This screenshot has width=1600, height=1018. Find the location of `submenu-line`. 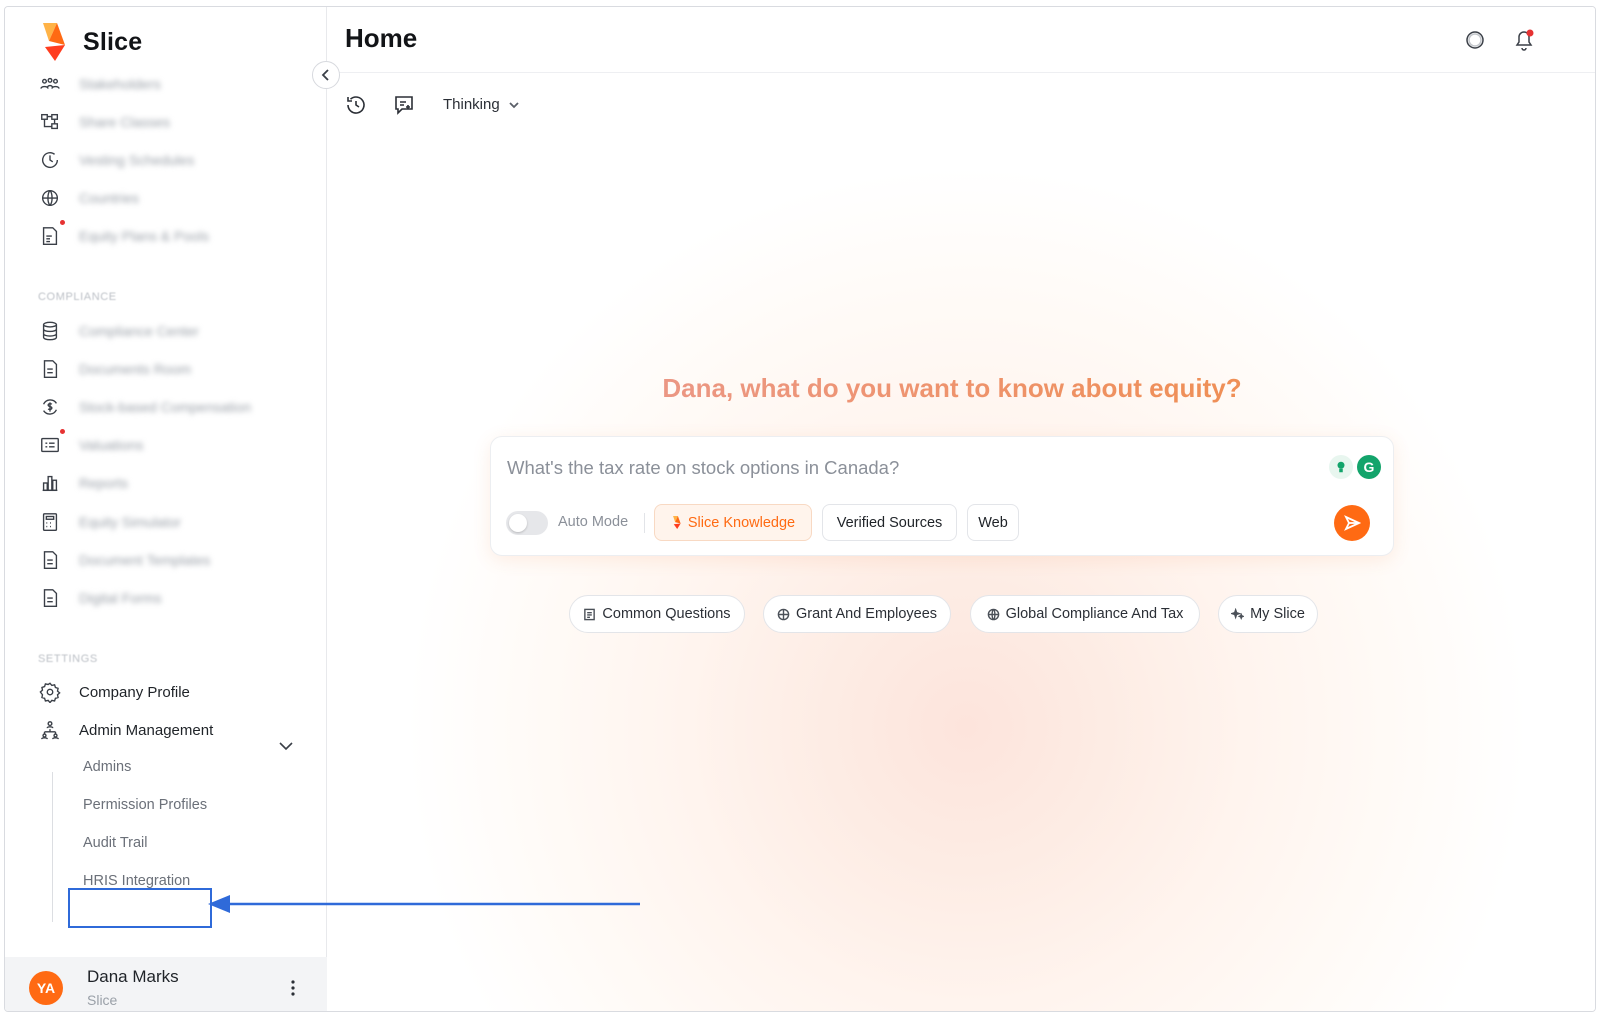

submenu-line is located at coordinates (52, 847).